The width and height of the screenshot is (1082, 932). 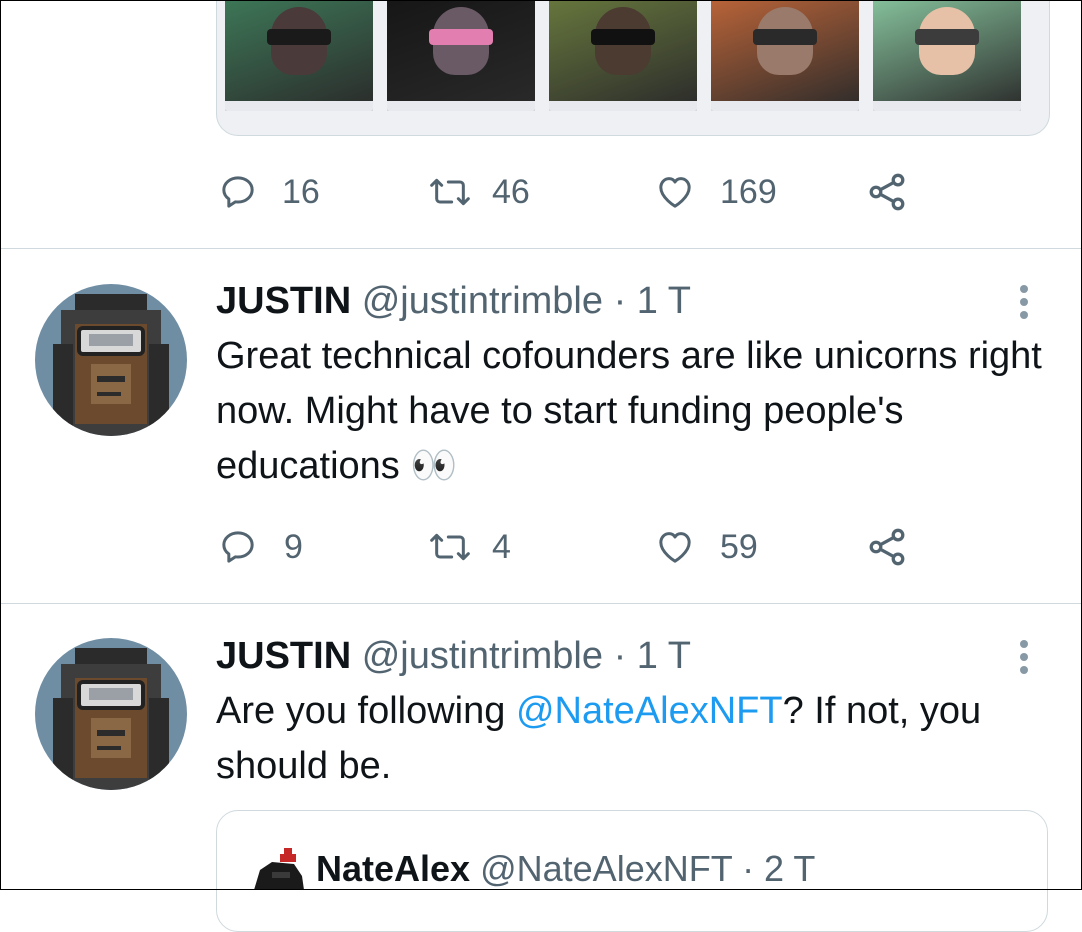 I want to click on like-button: 59, so click(x=705, y=547).